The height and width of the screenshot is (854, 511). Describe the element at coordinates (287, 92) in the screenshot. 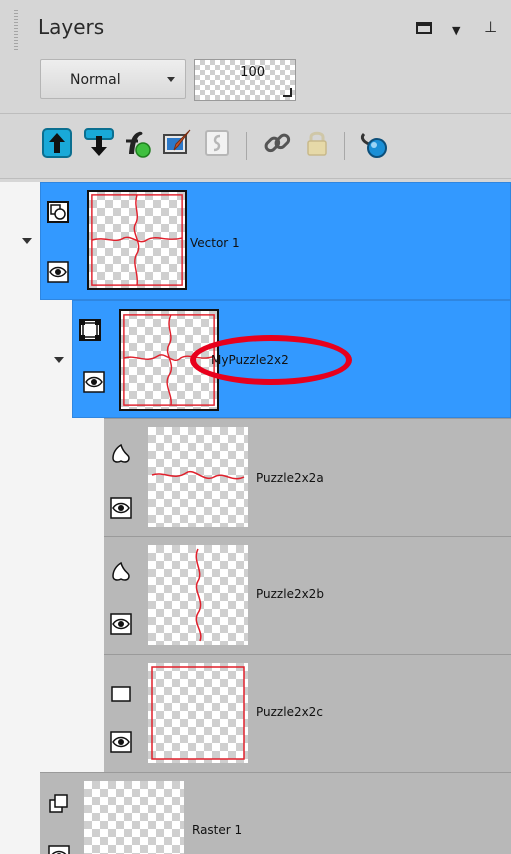

I see `opacity-slider-handle` at that location.